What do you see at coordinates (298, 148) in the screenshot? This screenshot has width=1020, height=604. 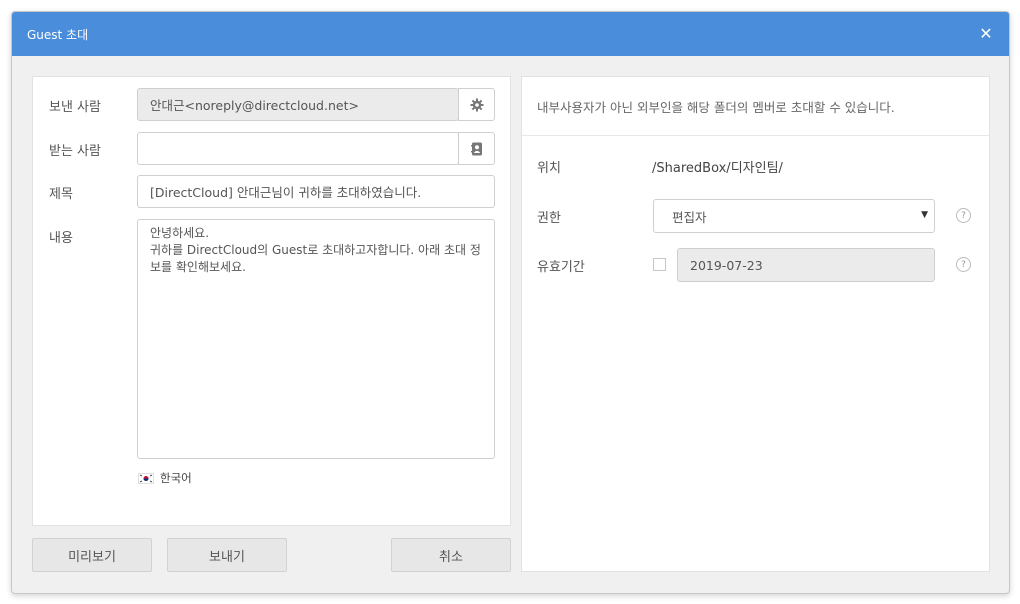 I see `recipient-input` at bounding box center [298, 148].